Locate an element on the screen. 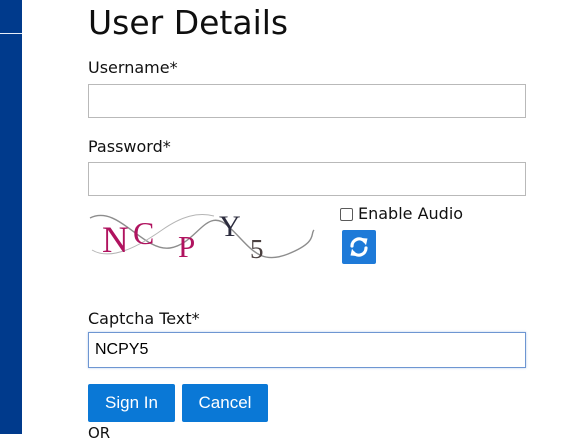  or-divider-text: OR is located at coordinates (99, 433).